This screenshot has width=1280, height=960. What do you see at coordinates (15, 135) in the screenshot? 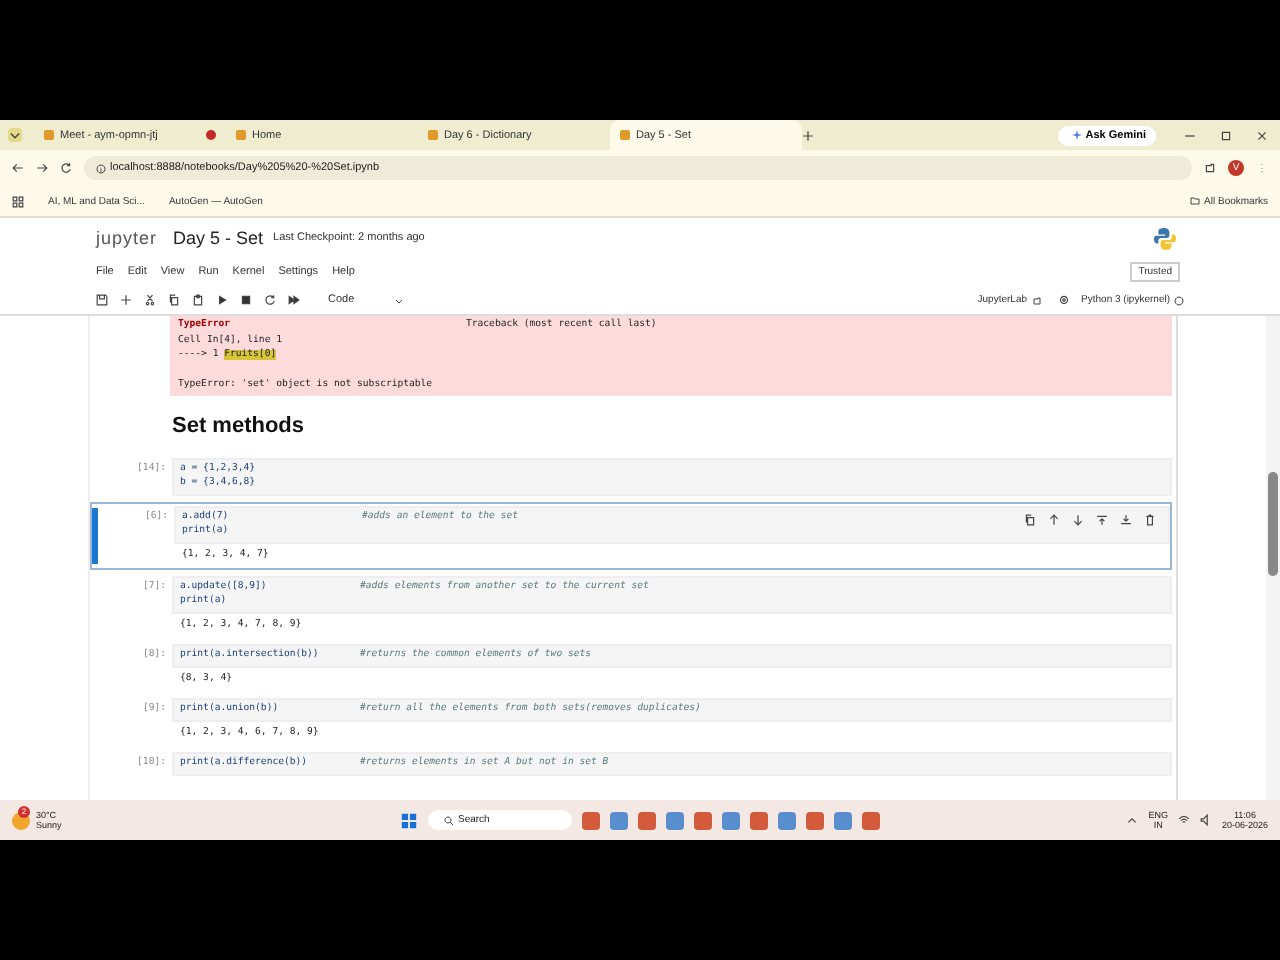
I see `tab-list-icon` at bounding box center [15, 135].